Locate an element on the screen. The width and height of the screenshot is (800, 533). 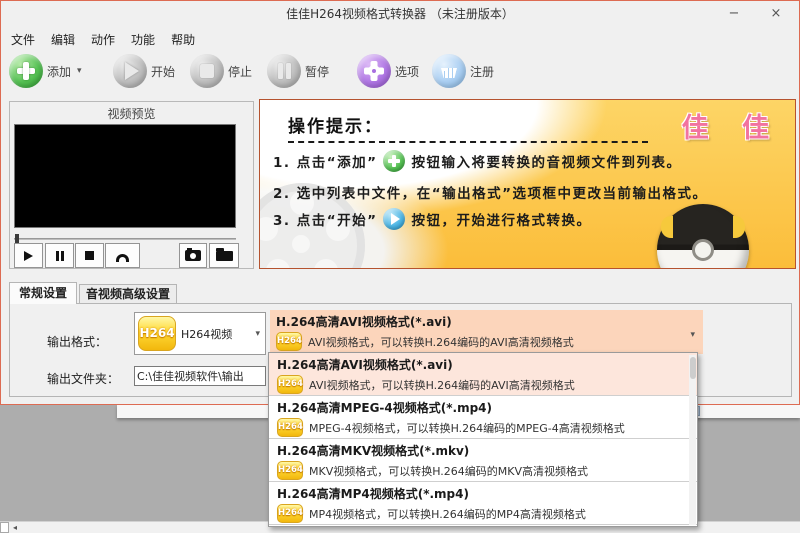
dropdown-scrollbar is located at coordinates (692, 440).